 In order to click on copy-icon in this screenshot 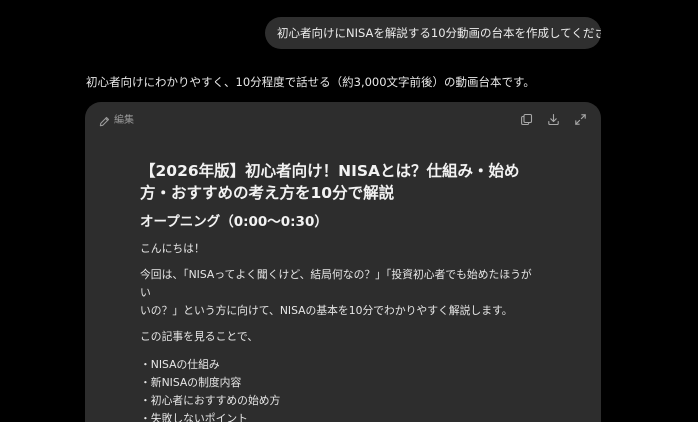, I will do `click(526, 119)`.